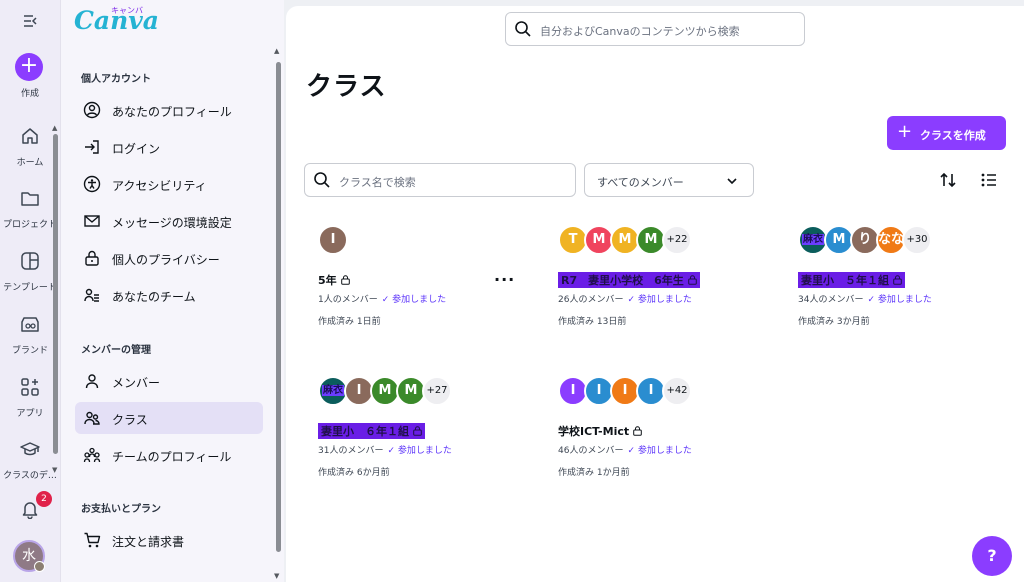 The height and width of the screenshot is (582, 1024). I want to click on rail-item-brand: ブランド, so click(30, 349).